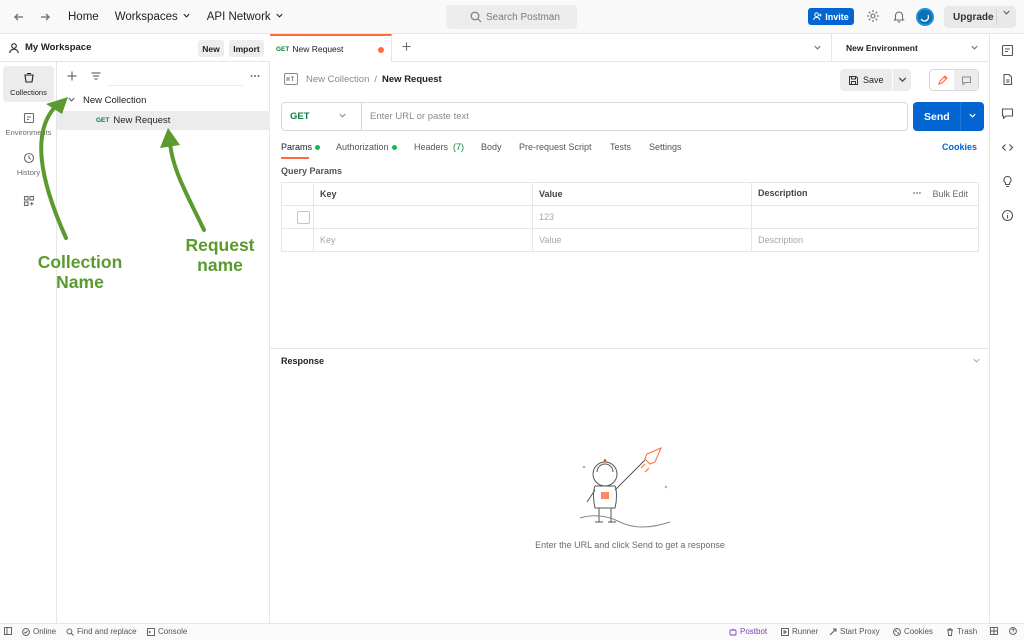 Image resolution: width=1024 pixels, height=640 pixels. Describe the element at coordinates (1008, 182) in the screenshot. I see `lightbulb-icon` at that location.